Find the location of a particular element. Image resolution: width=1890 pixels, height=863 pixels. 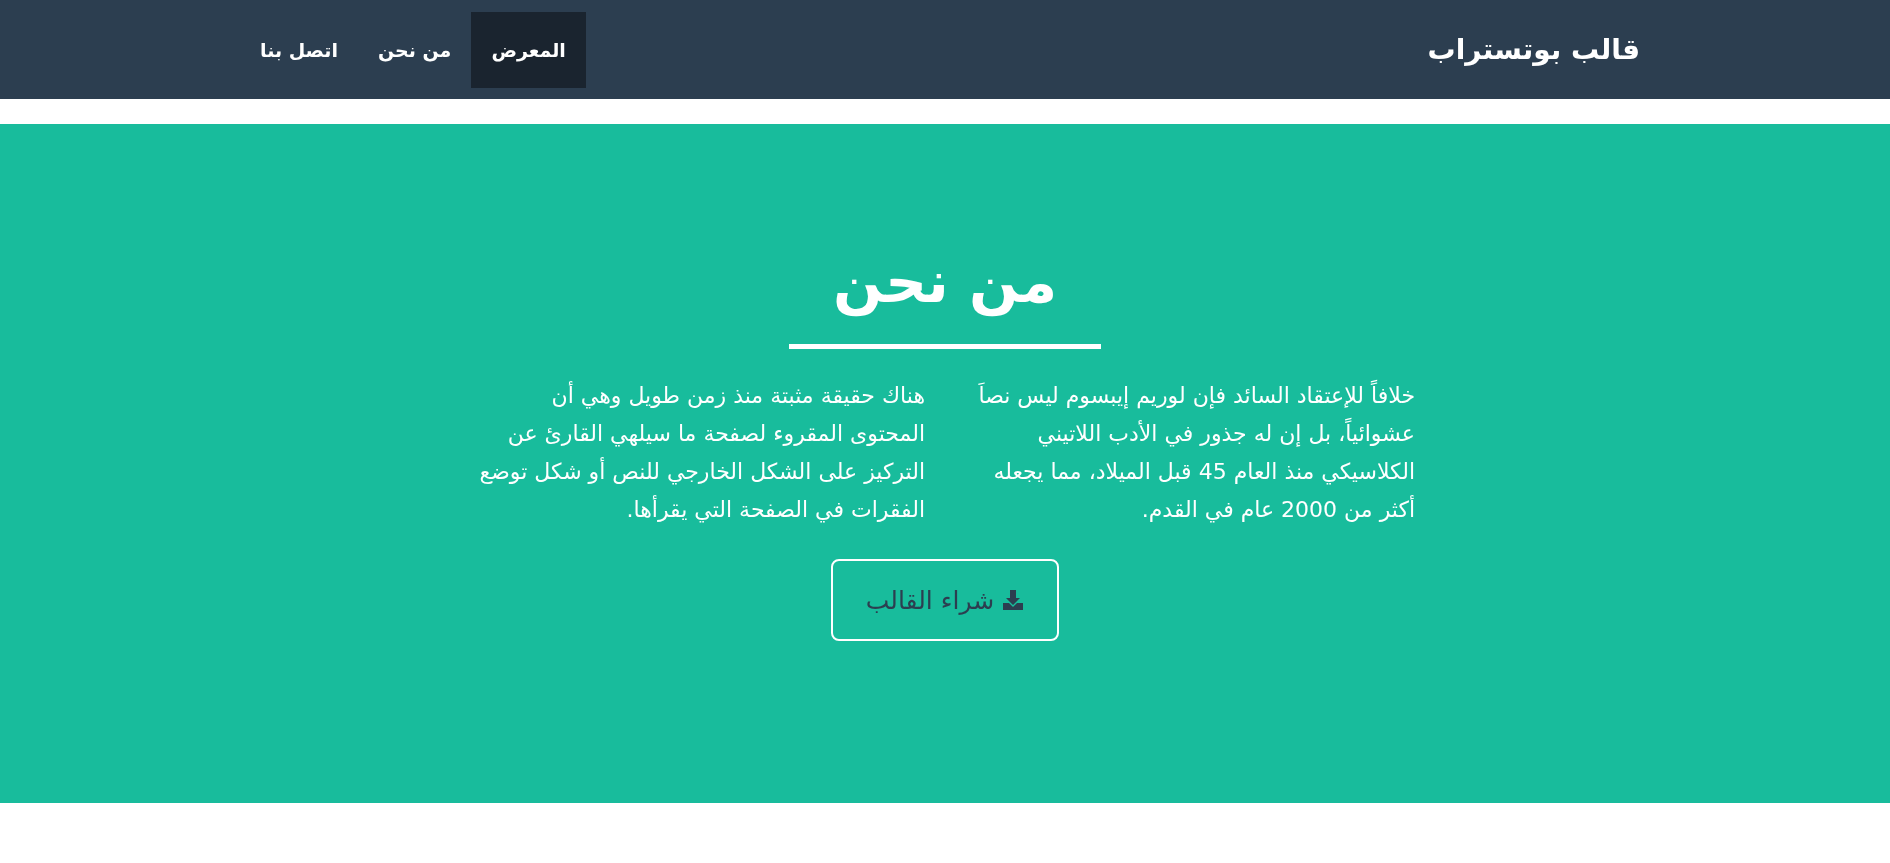

nav-link: المعرض is located at coordinates (528, 49).